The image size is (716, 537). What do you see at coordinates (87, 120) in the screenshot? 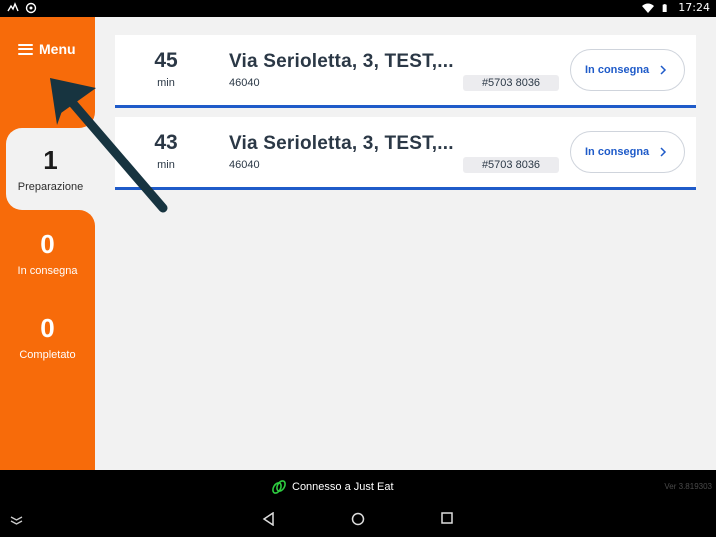
I see `tab-notch` at bounding box center [87, 120].